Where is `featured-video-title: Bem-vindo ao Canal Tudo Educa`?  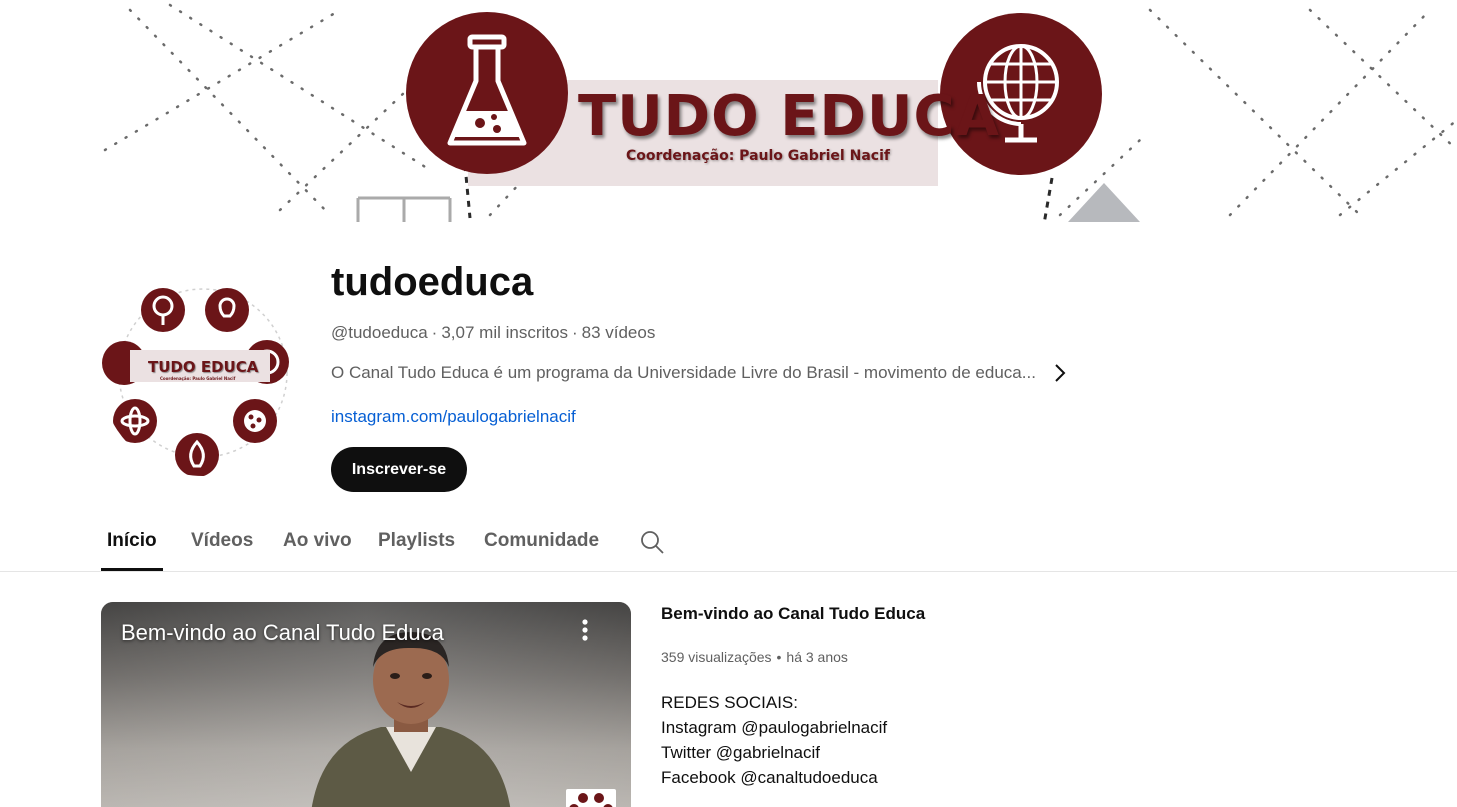
featured-video-title: Bem-vindo ao Canal Tudo Educa is located at coordinates (793, 614).